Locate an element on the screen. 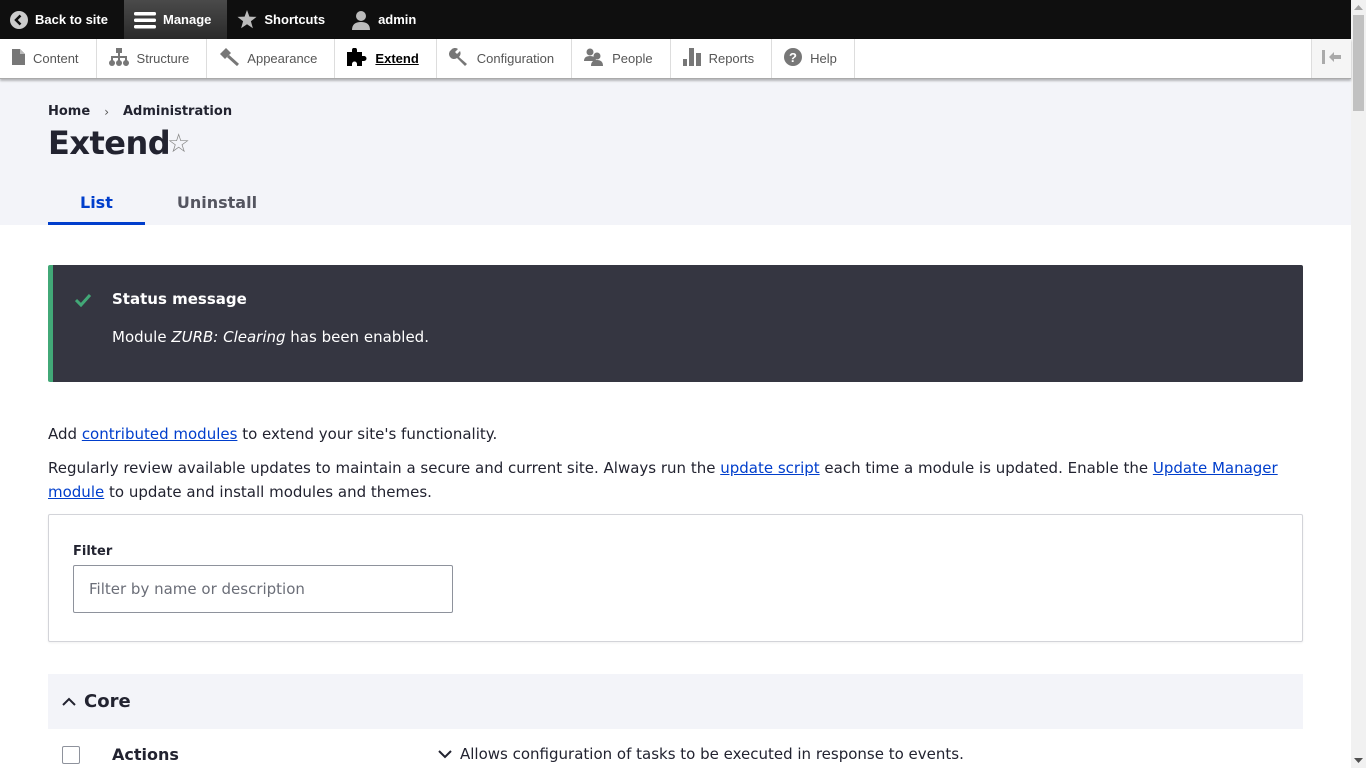 The image size is (1366, 768). manage-label: Manage is located at coordinates (187, 19).